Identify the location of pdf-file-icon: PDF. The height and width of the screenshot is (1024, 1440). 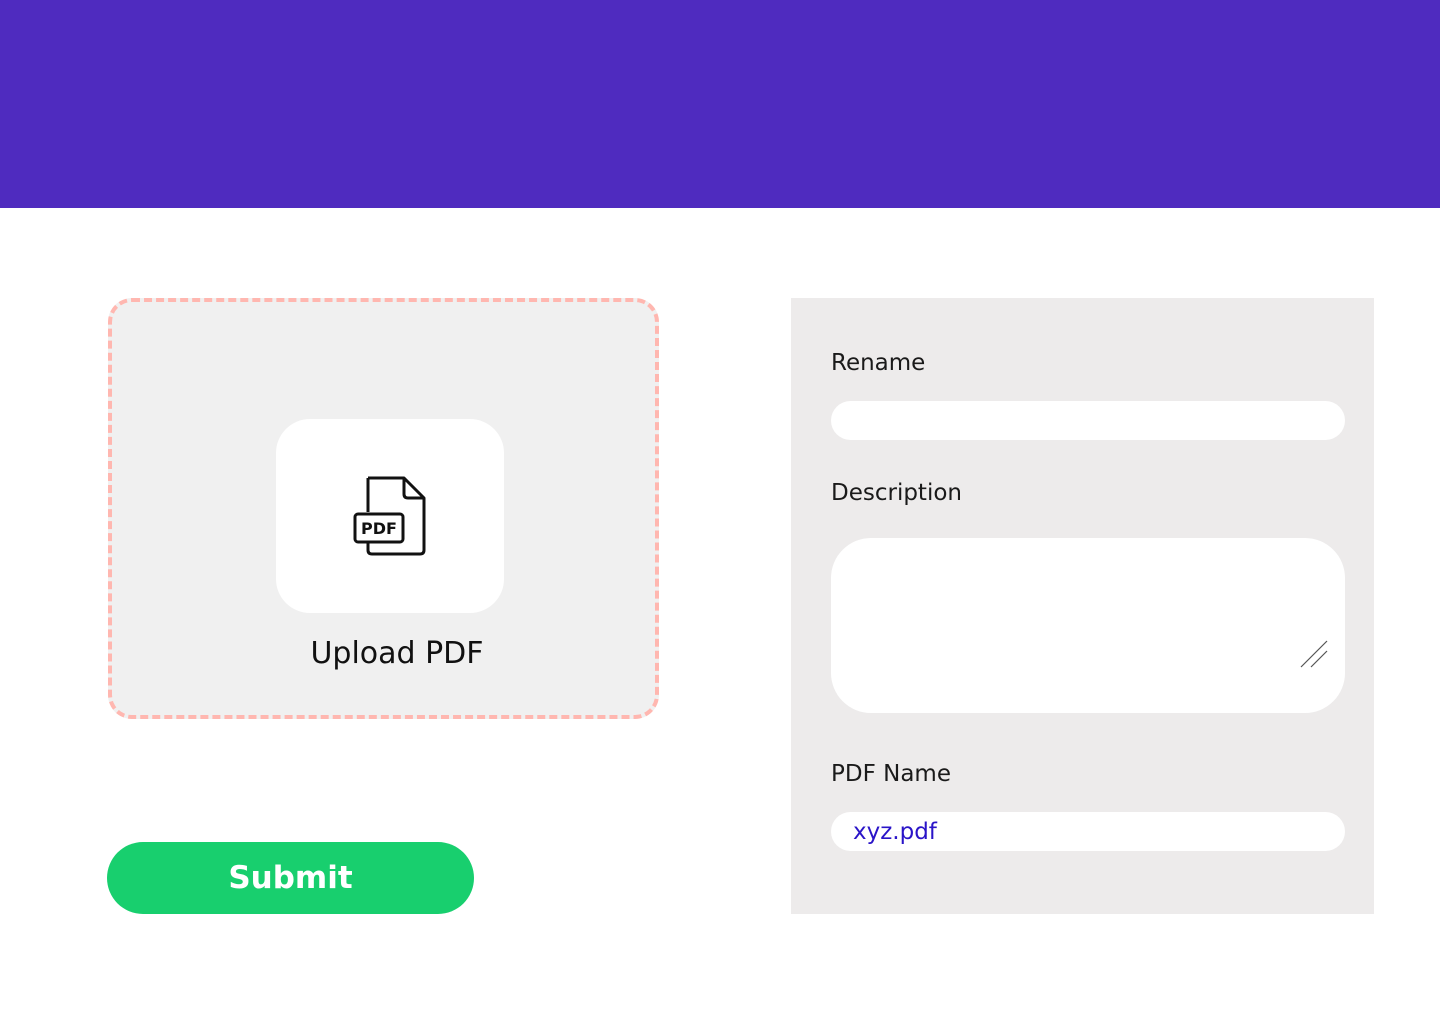
(389, 516).